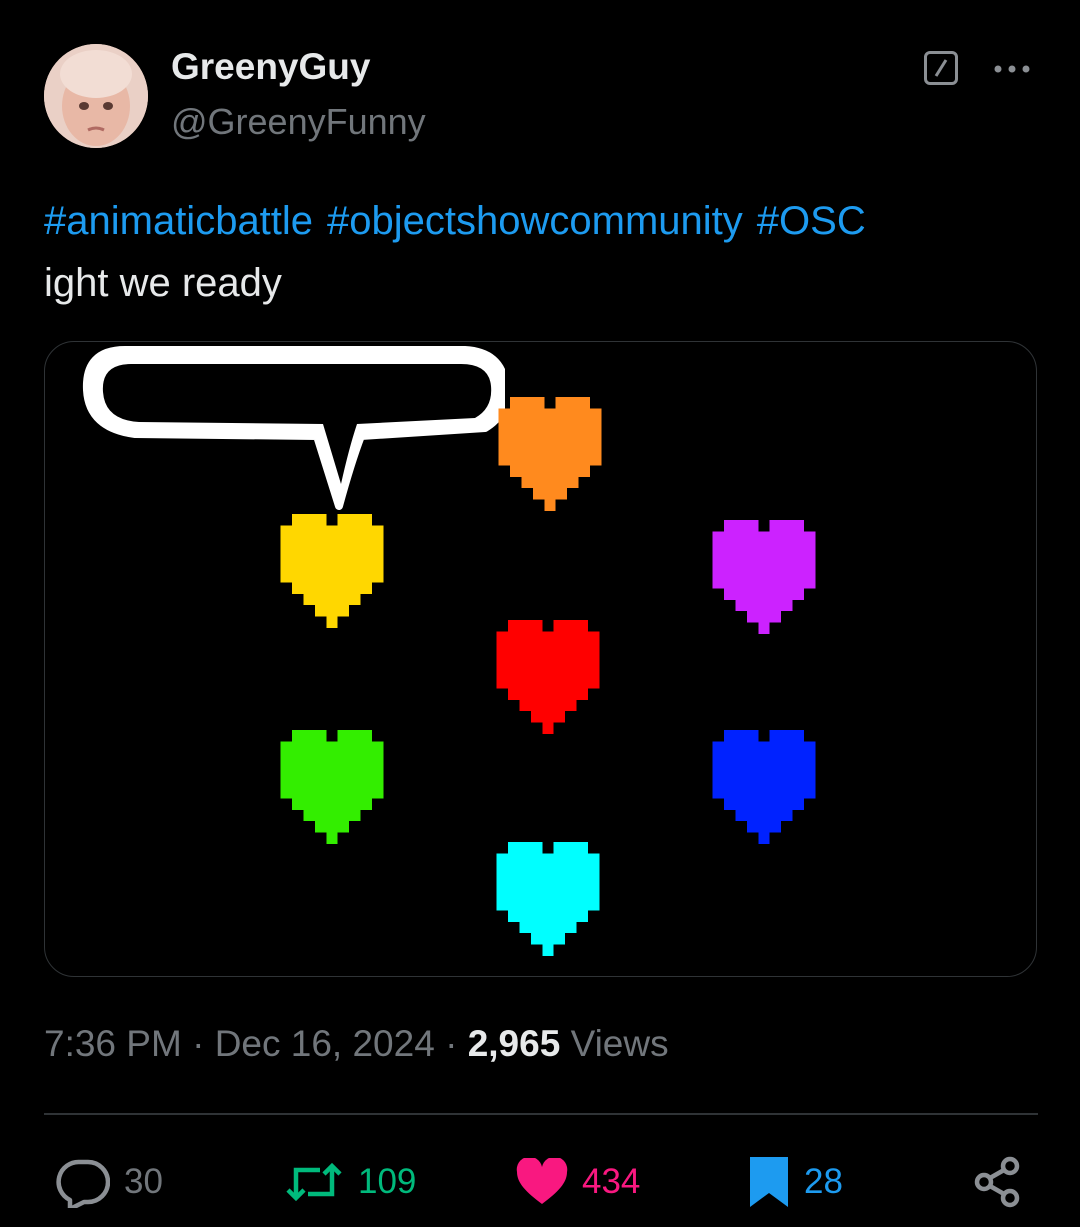  What do you see at coordinates (283, 392) in the screenshot?
I see `speech-bubble-text: ab 4 is written` at bounding box center [283, 392].